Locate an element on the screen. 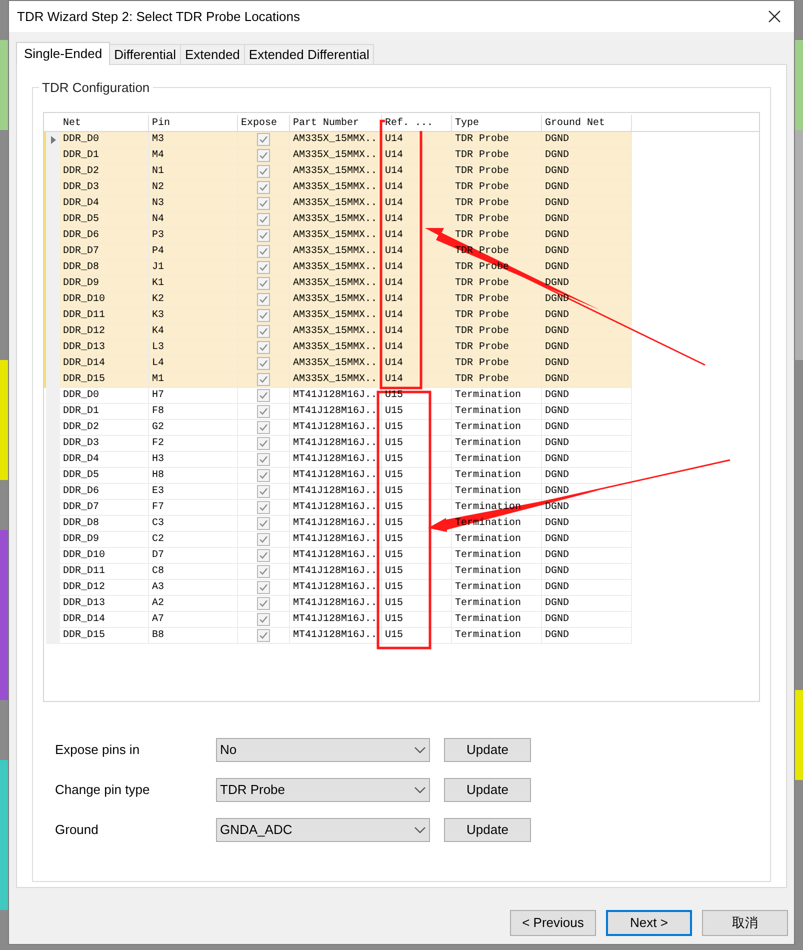 This screenshot has height=950, width=803. table-row: DDR_D4 N3 AM335X_15MMX.. U14 TDR Probe DGND is located at coordinates (338, 204).